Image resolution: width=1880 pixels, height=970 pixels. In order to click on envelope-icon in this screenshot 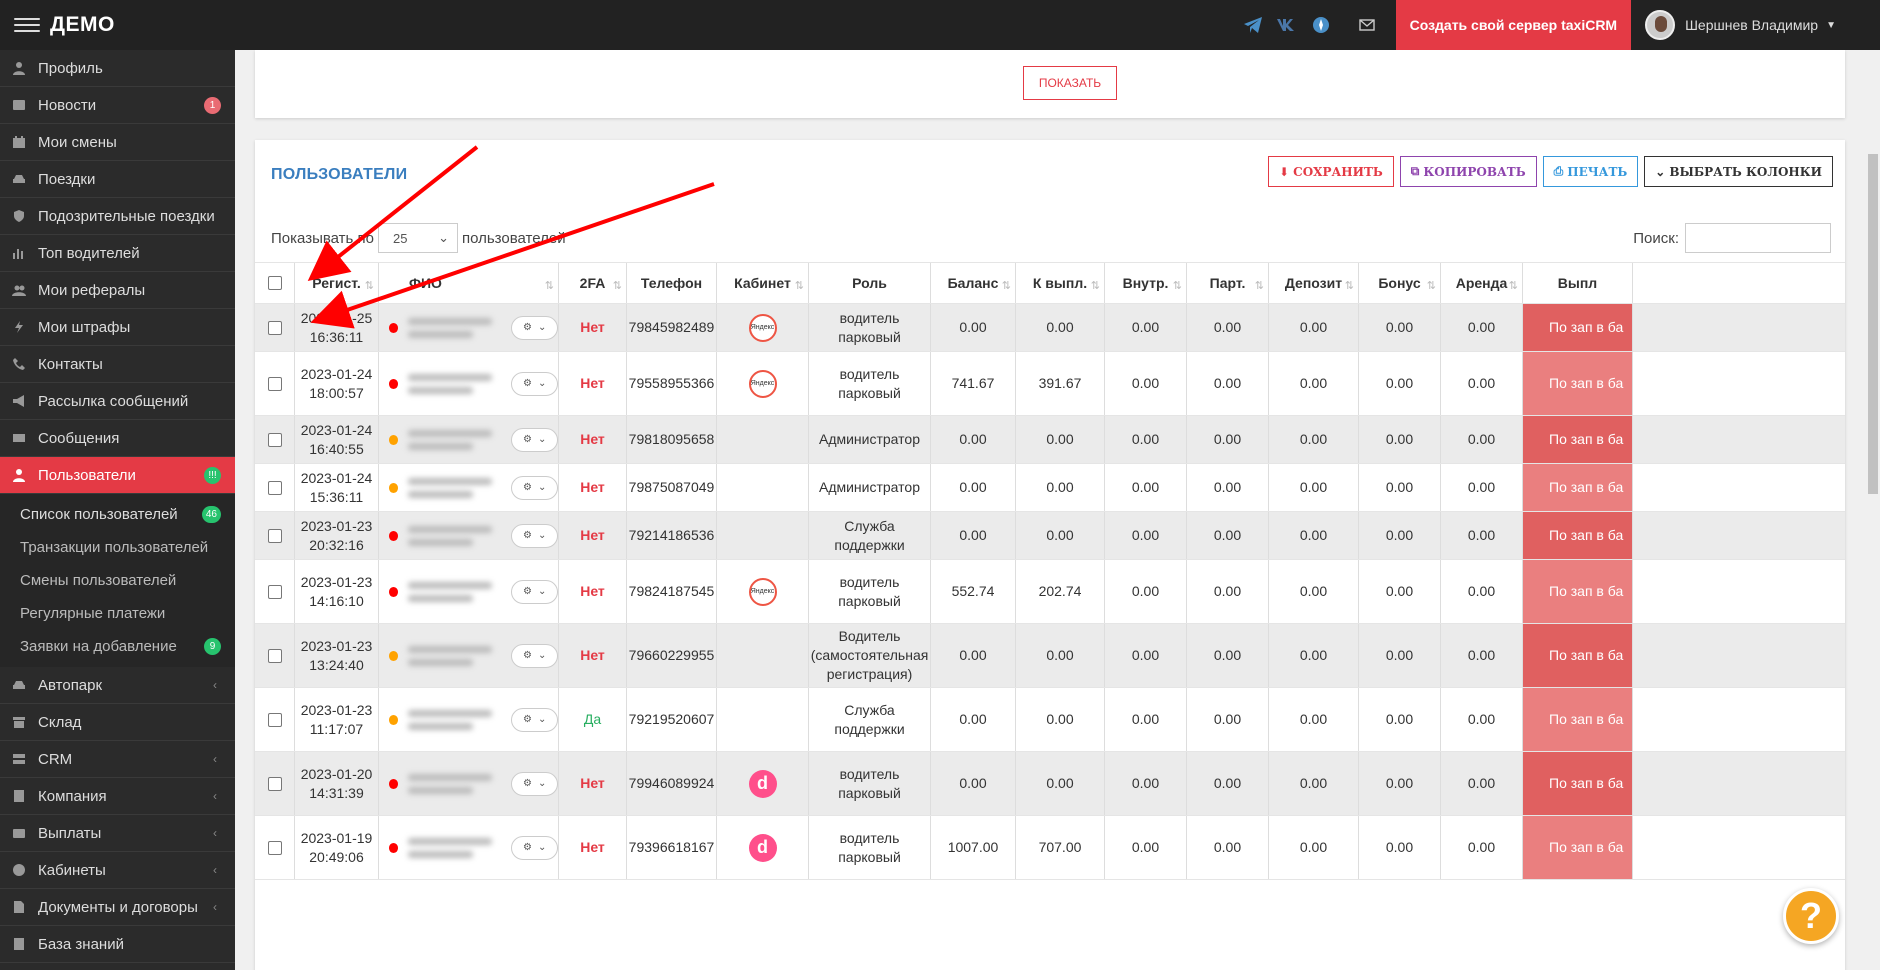, I will do `click(1367, 25)`.